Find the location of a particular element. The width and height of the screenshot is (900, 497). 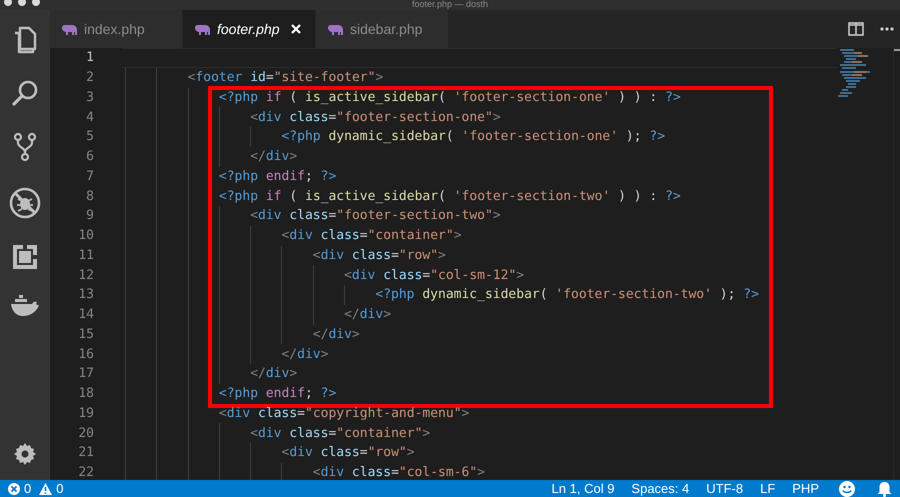

line-number: 19 is located at coordinates (86, 413).